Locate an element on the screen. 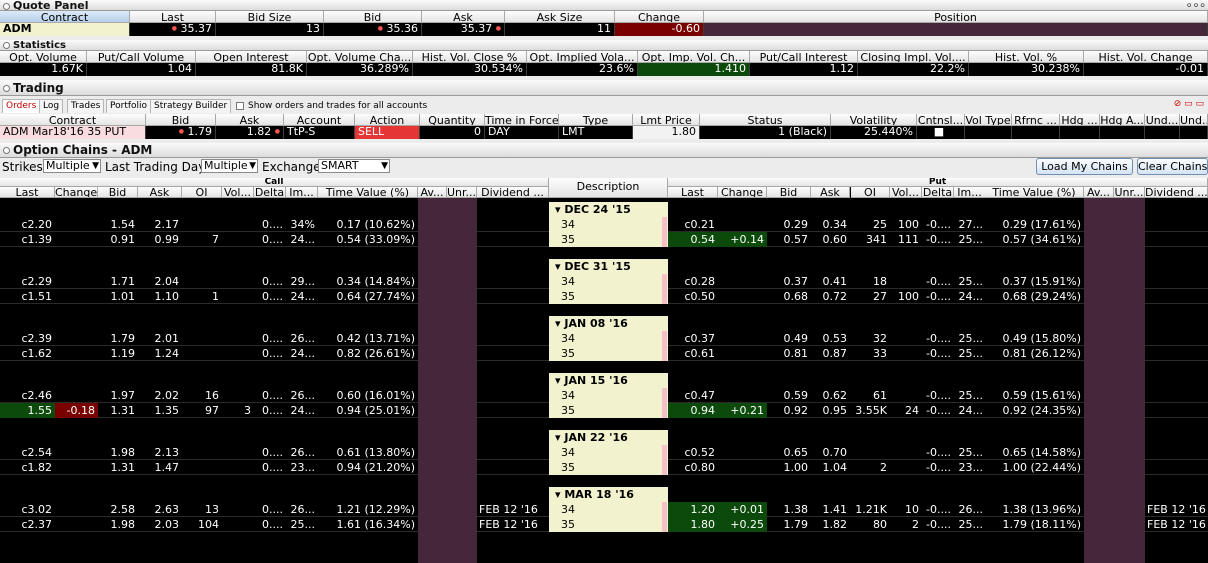 This screenshot has height=563, width=1208. expiry-header: ▾ DEC 31 '15 is located at coordinates (608, 266).